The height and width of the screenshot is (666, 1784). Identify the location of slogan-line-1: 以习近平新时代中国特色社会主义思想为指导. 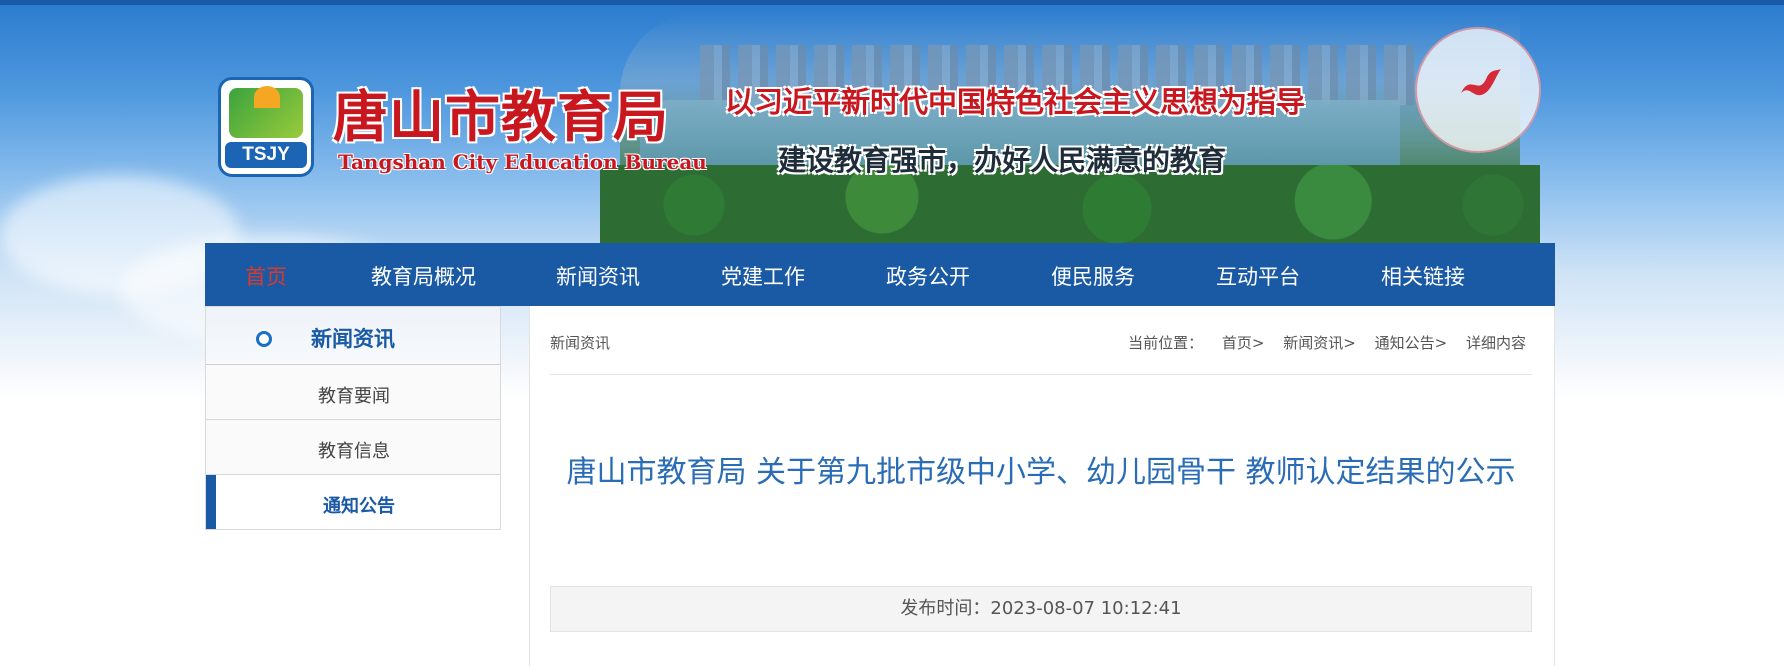
(1015, 102).